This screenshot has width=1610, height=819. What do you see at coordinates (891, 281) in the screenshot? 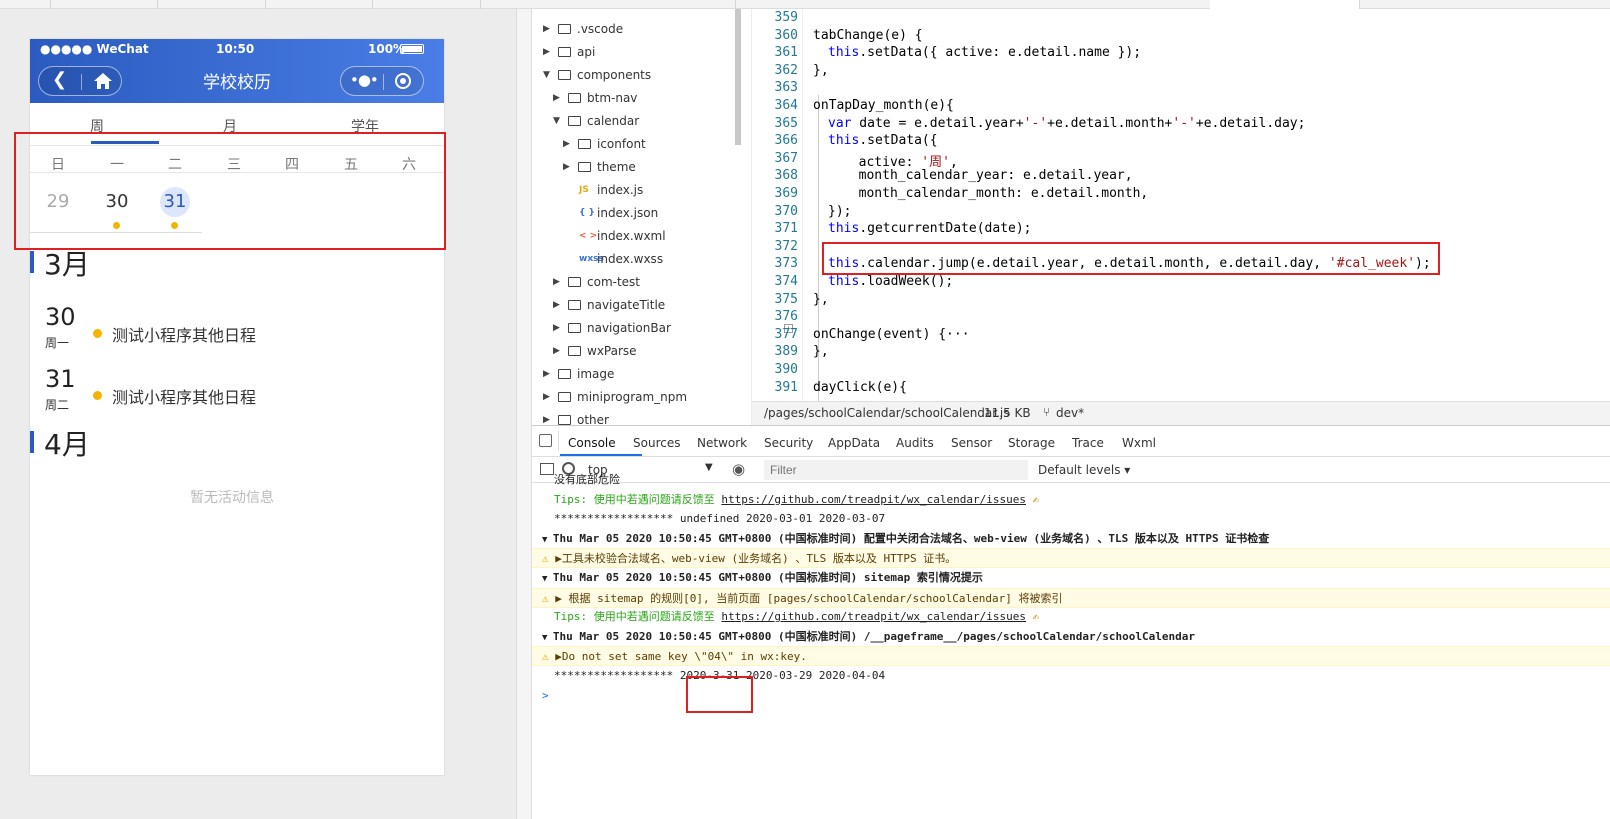
I see `code-line: this.loadWeek();` at bounding box center [891, 281].